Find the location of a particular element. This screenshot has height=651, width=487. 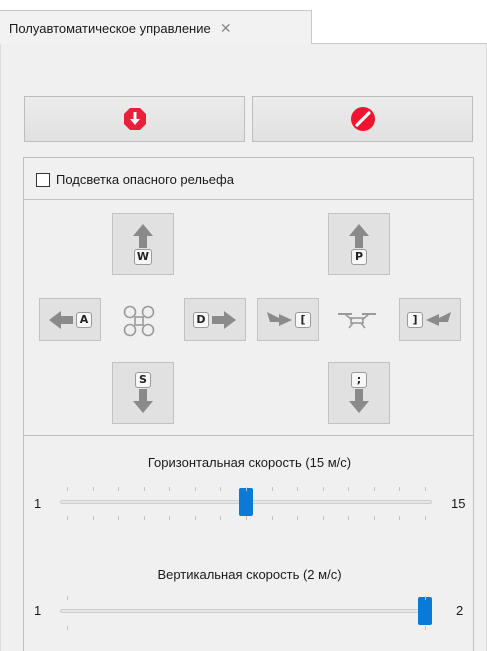

rotate-right-button: ] is located at coordinates (430, 319).